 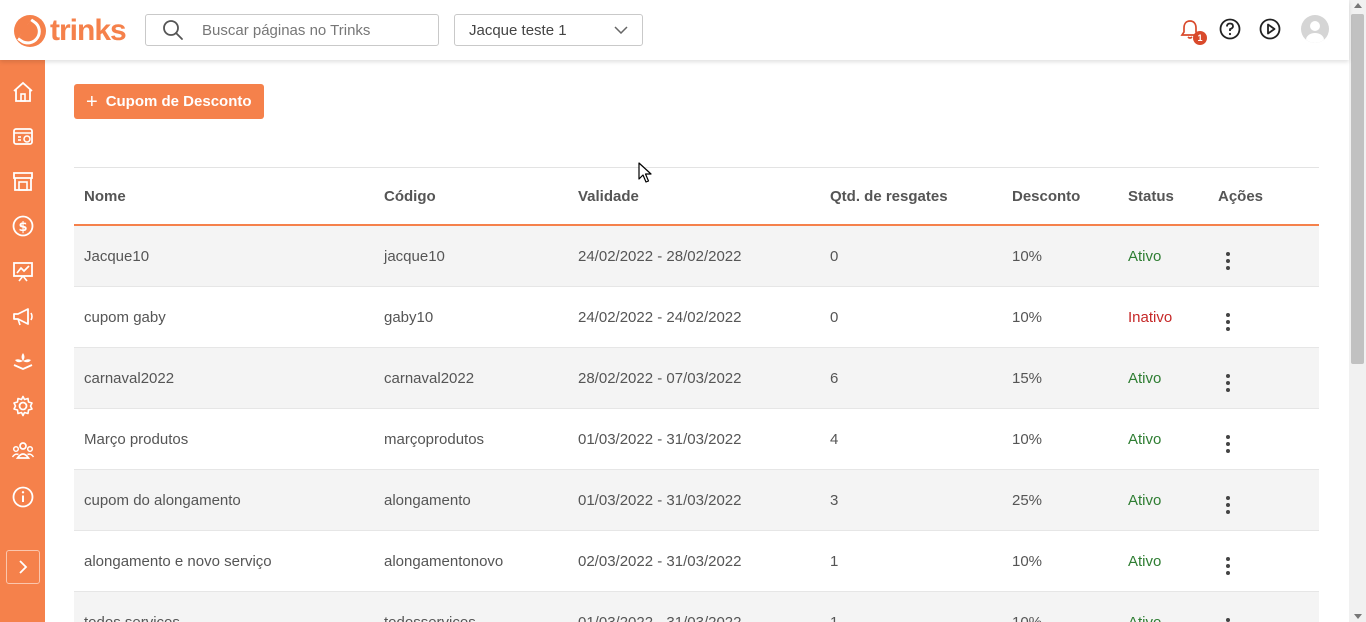 What do you see at coordinates (23, 497) in the screenshot?
I see `info-icon` at bounding box center [23, 497].